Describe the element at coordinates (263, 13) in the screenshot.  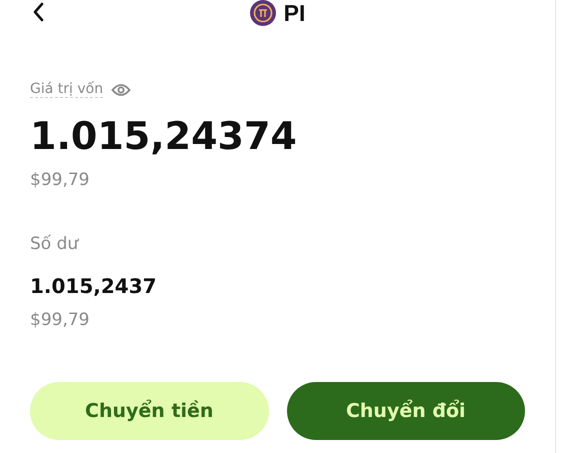
I see `coin-icon` at that location.